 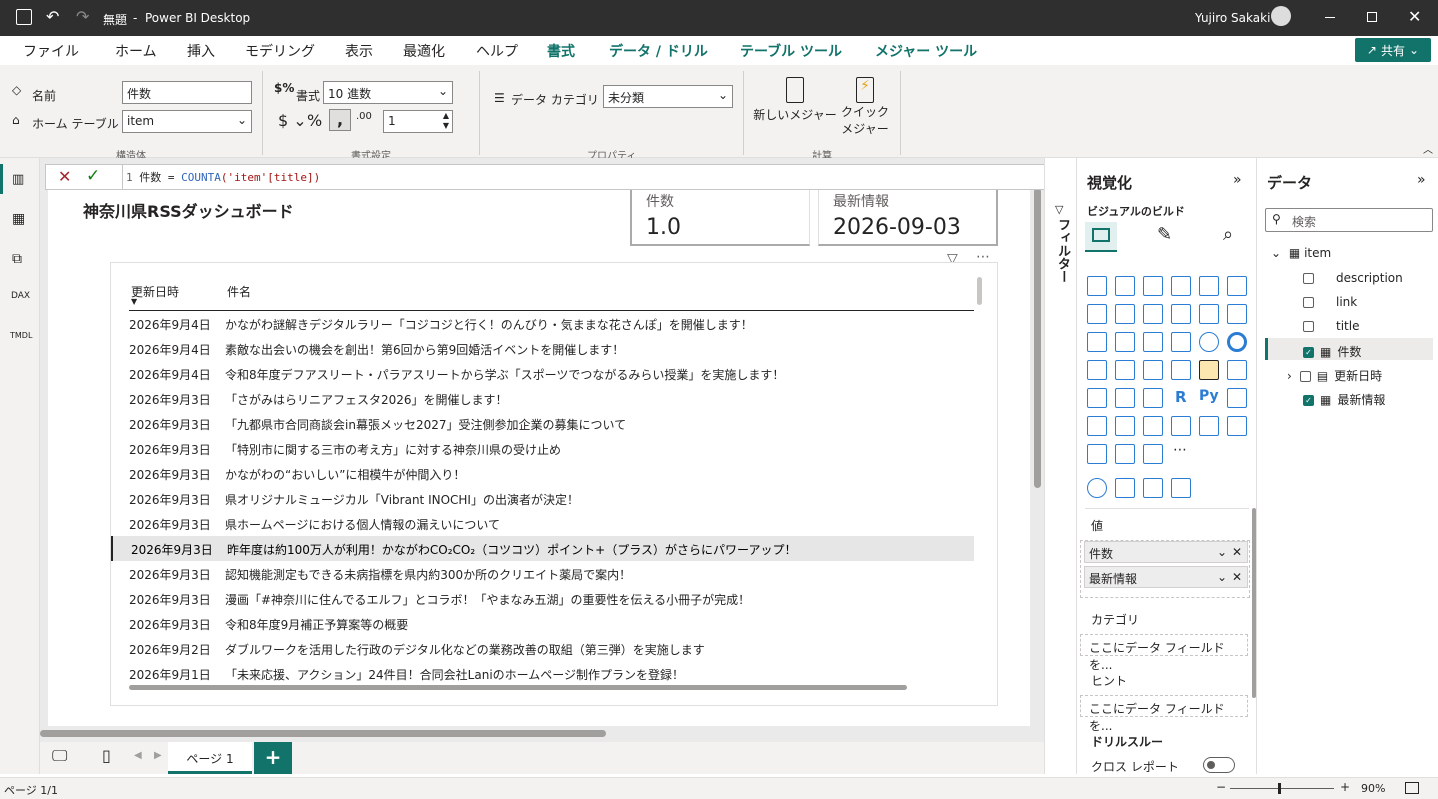 I want to click on maximize-icon, so click(x=1372, y=17).